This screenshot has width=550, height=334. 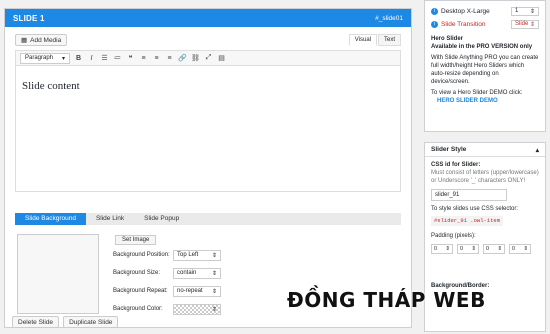 I want to click on slider-style-title: Slider Style, so click(x=449, y=149).